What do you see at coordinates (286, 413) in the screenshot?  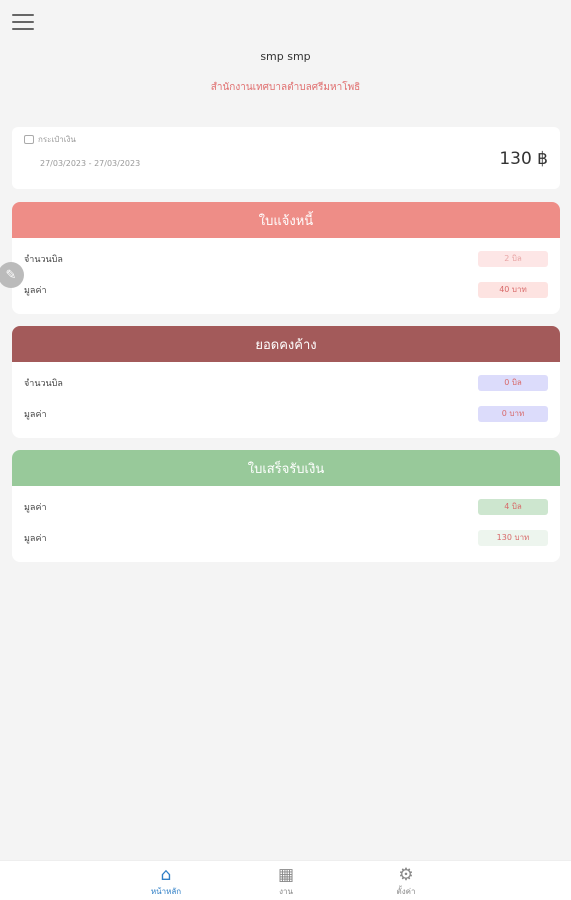 I see `outstanding-row-amount: มูลค่า 0 บาท` at bounding box center [286, 413].